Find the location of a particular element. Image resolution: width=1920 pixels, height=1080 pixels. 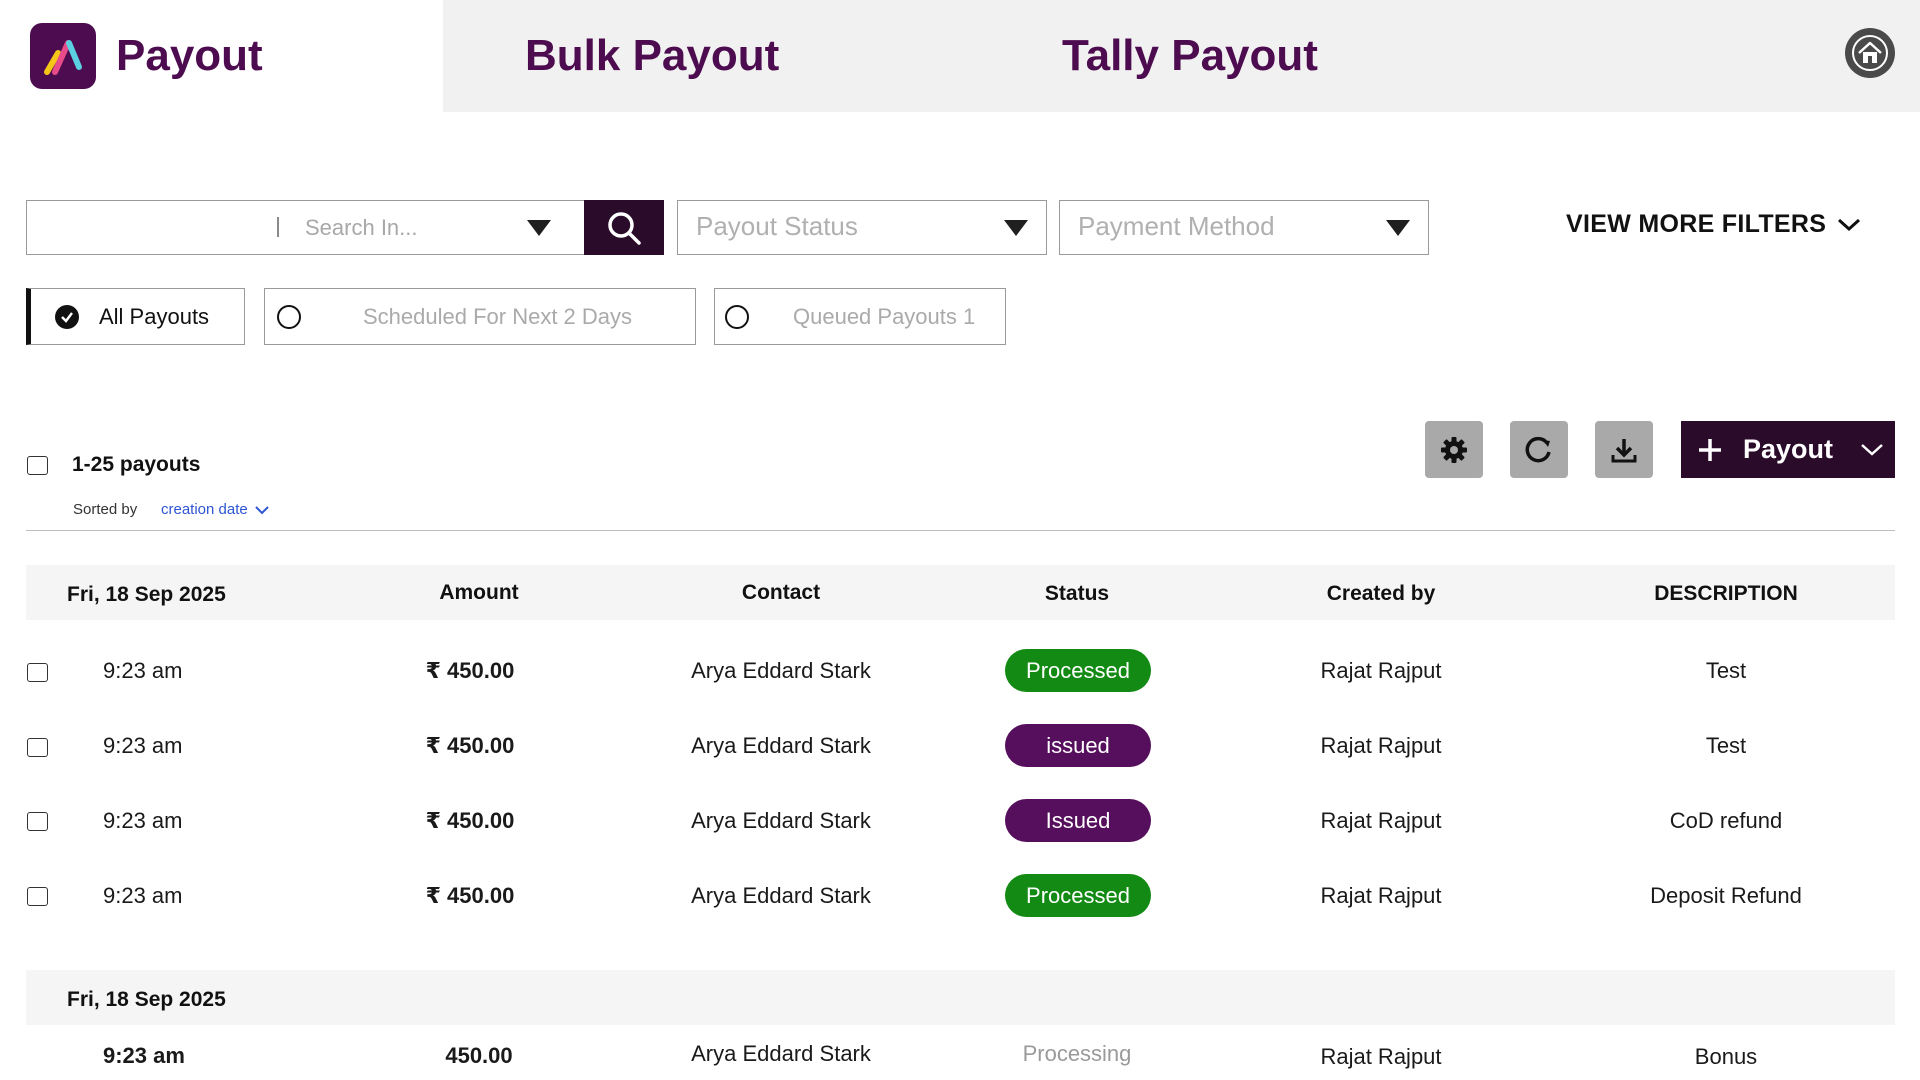

column-status: Status is located at coordinates (1077, 594).